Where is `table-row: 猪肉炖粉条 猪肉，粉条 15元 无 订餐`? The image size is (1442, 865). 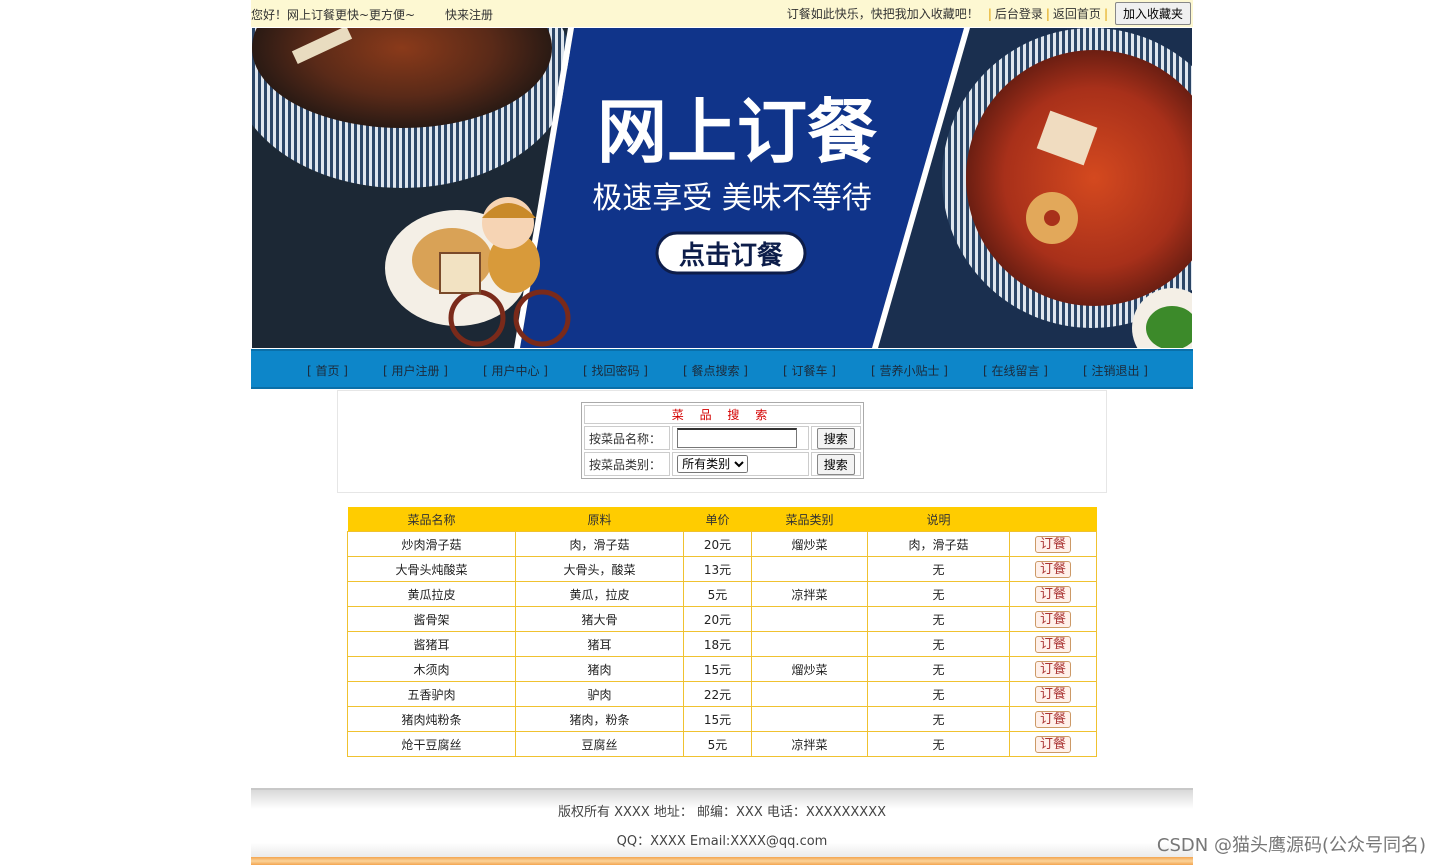 table-row: 猪肉炖粉条 猪肉，粉条 15元 无 订餐 is located at coordinates (722, 719).